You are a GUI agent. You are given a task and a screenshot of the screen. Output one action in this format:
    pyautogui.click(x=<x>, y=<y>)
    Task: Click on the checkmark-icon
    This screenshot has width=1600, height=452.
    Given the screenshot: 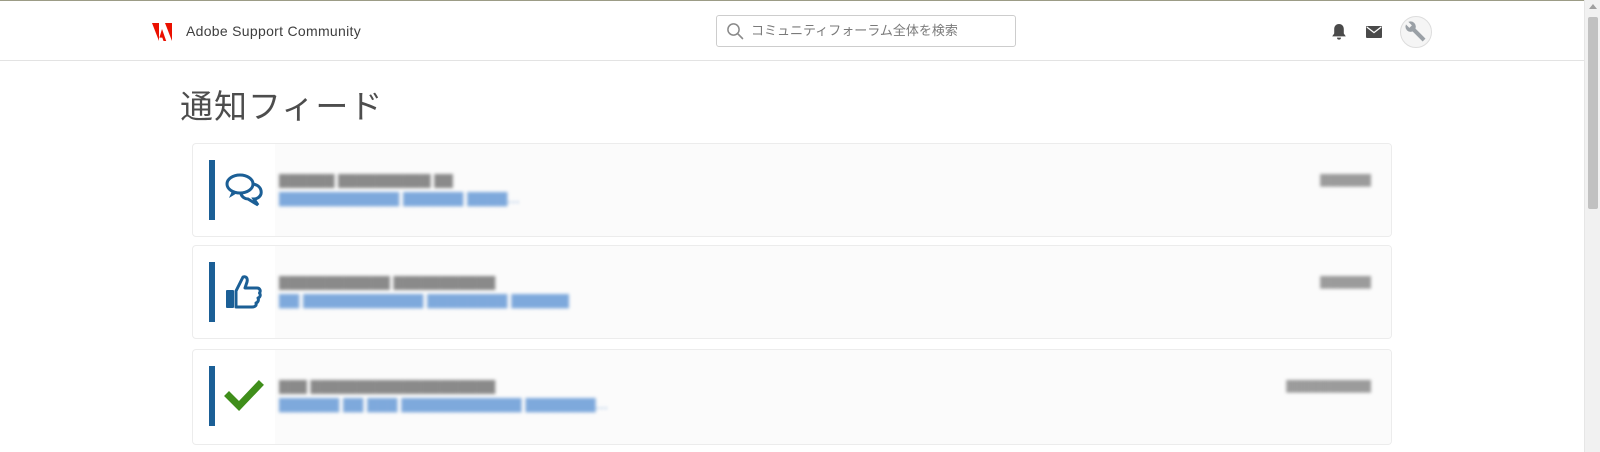 What is the action you would take?
    pyautogui.click(x=244, y=396)
    